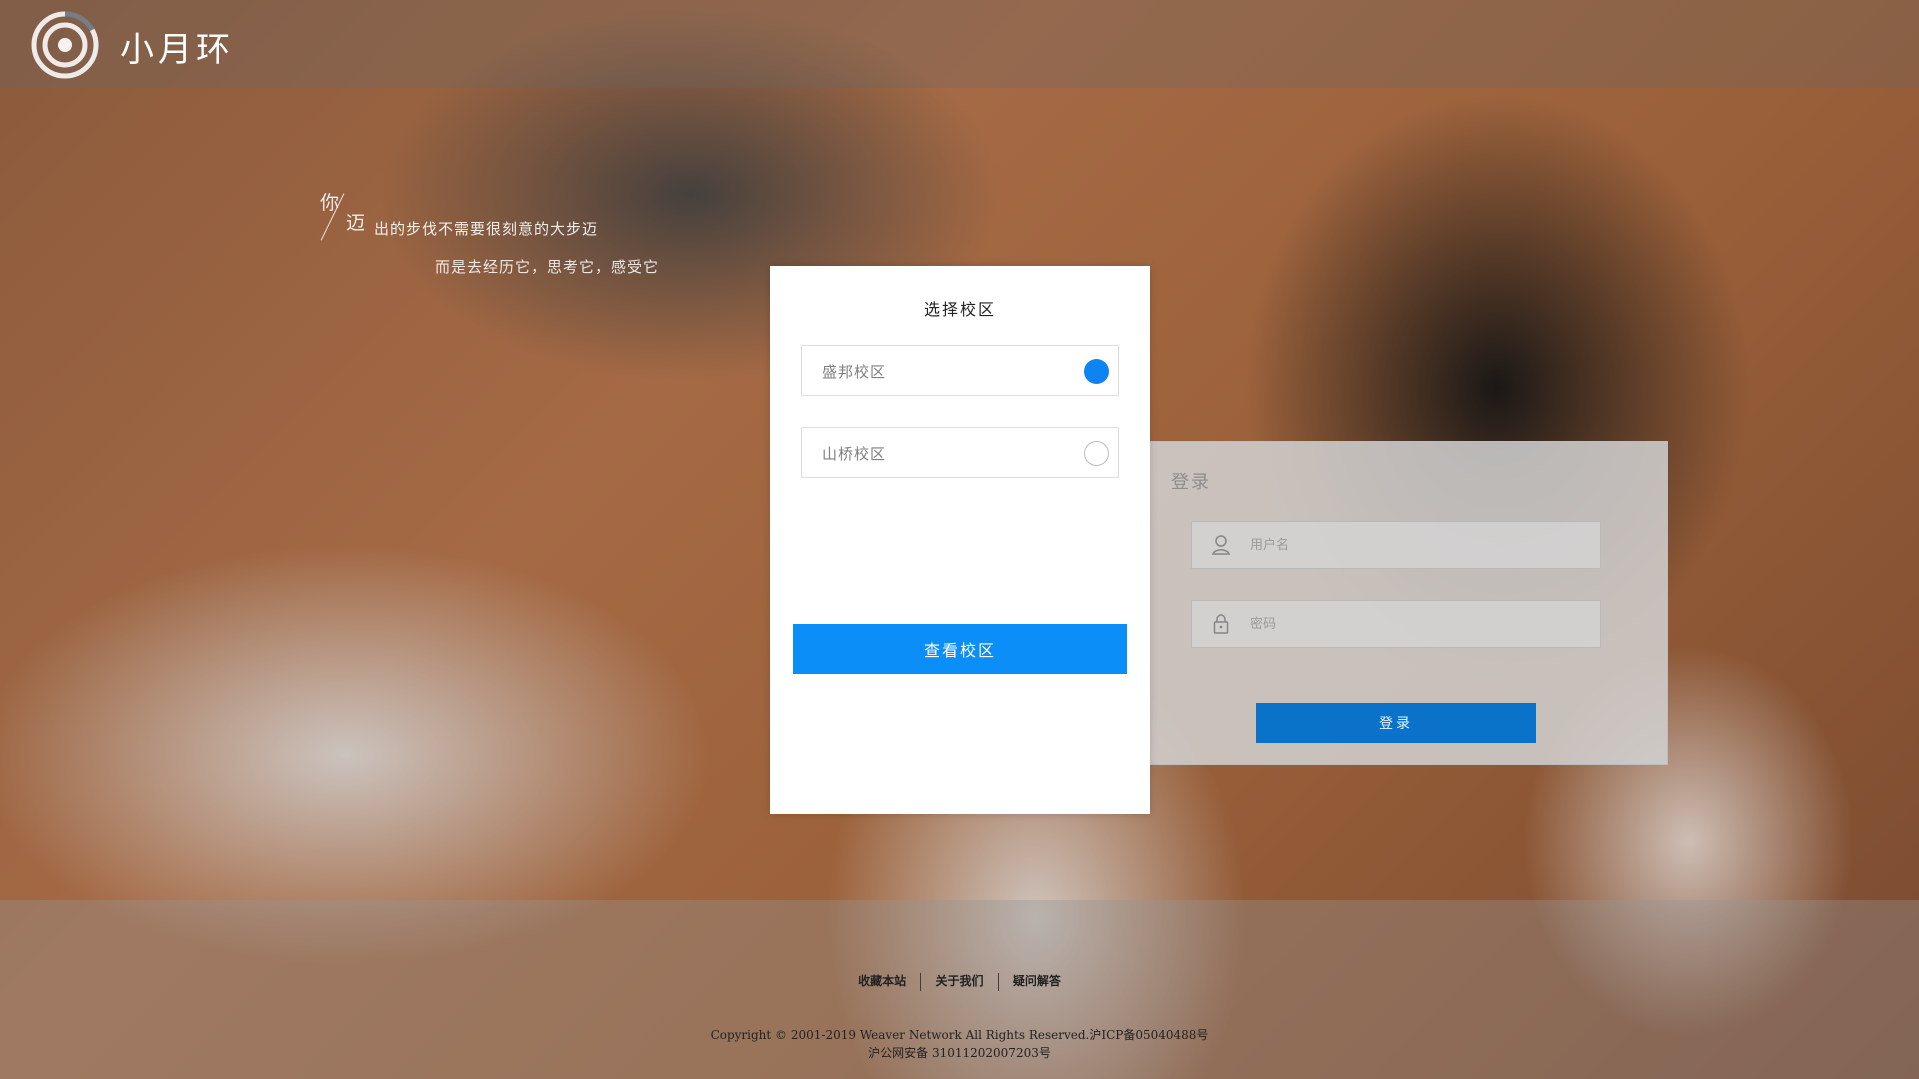 The image size is (1919, 1079). I want to click on radio-checked-icon, so click(1096, 371).